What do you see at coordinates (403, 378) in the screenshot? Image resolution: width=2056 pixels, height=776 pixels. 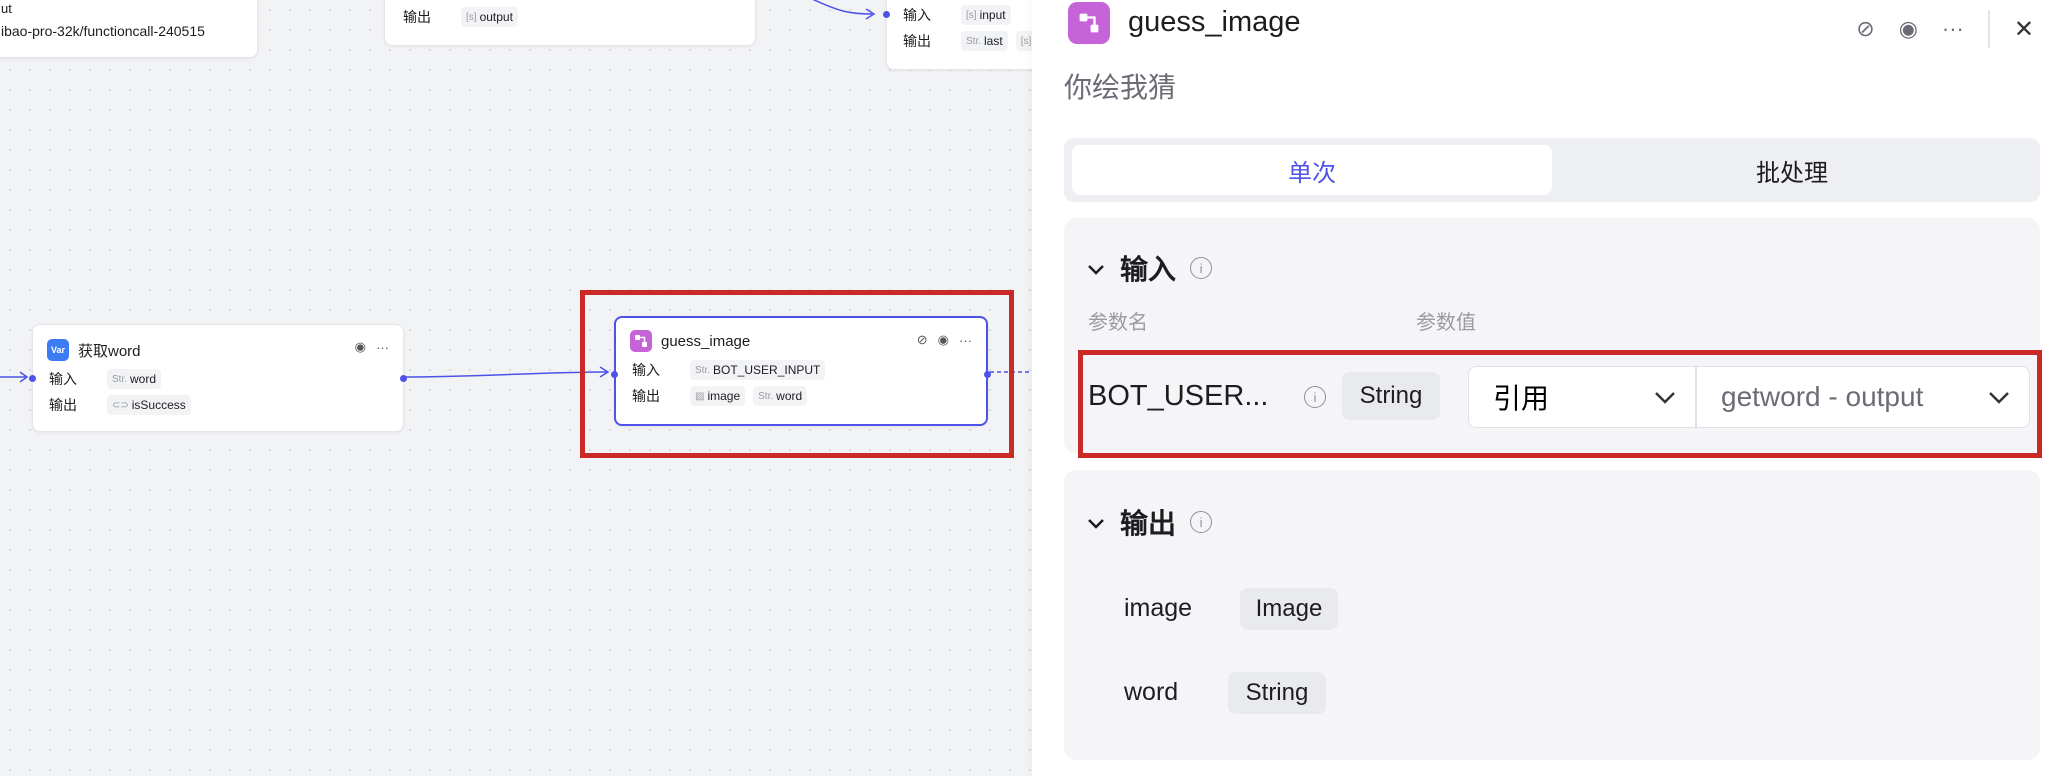 I see `output-port` at bounding box center [403, 378].